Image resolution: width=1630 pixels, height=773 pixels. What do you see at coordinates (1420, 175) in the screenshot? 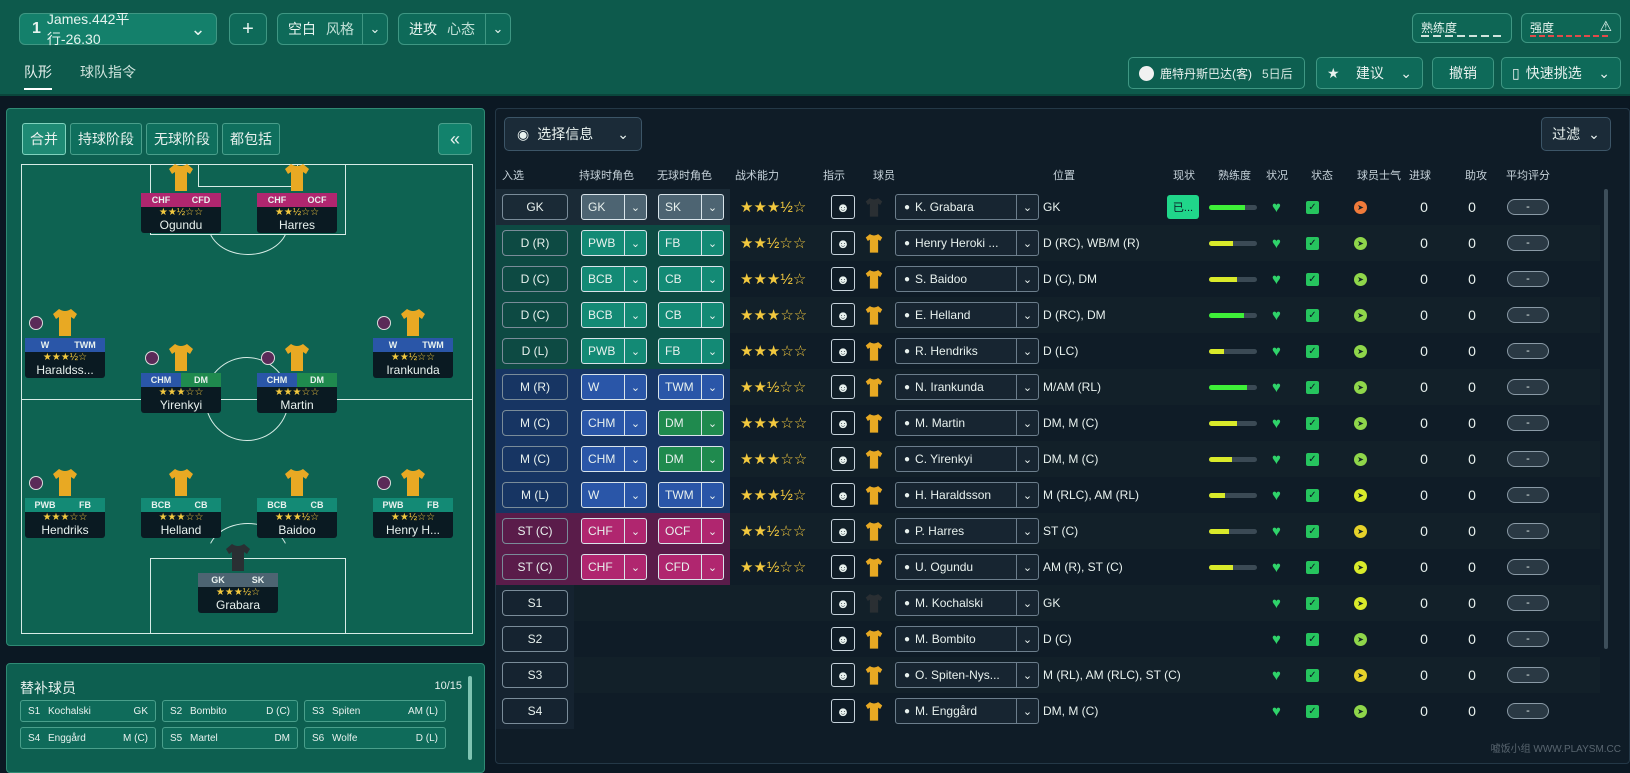
I see `column-header: 进球` at bounding box center [1420, 175].